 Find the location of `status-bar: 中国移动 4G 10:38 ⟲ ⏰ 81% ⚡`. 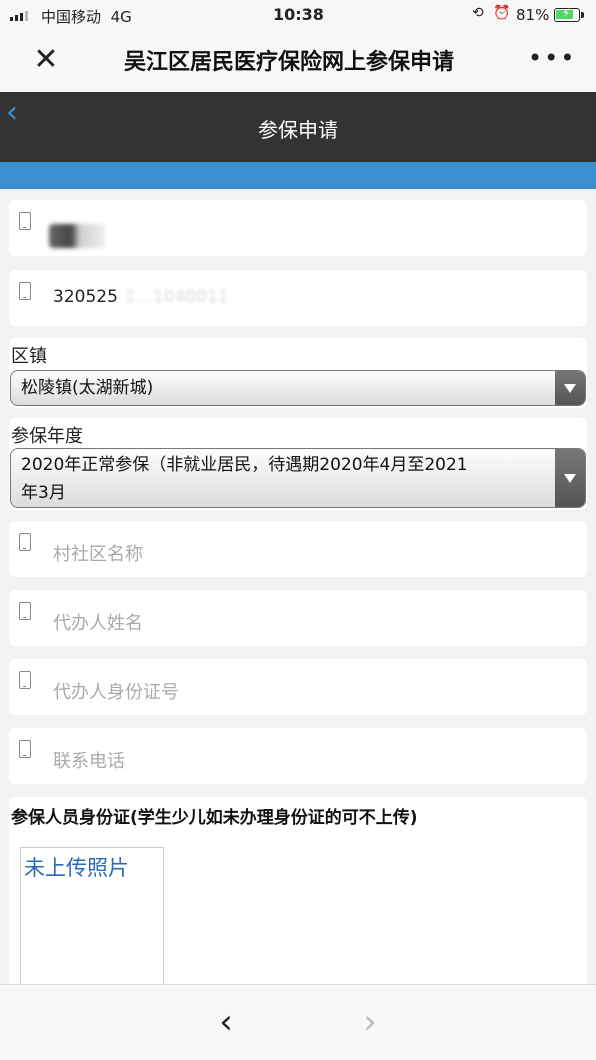

status-bar: 中国移动 4G 10:38 ⟲ ⏰ 81% ⚡ is located at coordinates (298, 15).